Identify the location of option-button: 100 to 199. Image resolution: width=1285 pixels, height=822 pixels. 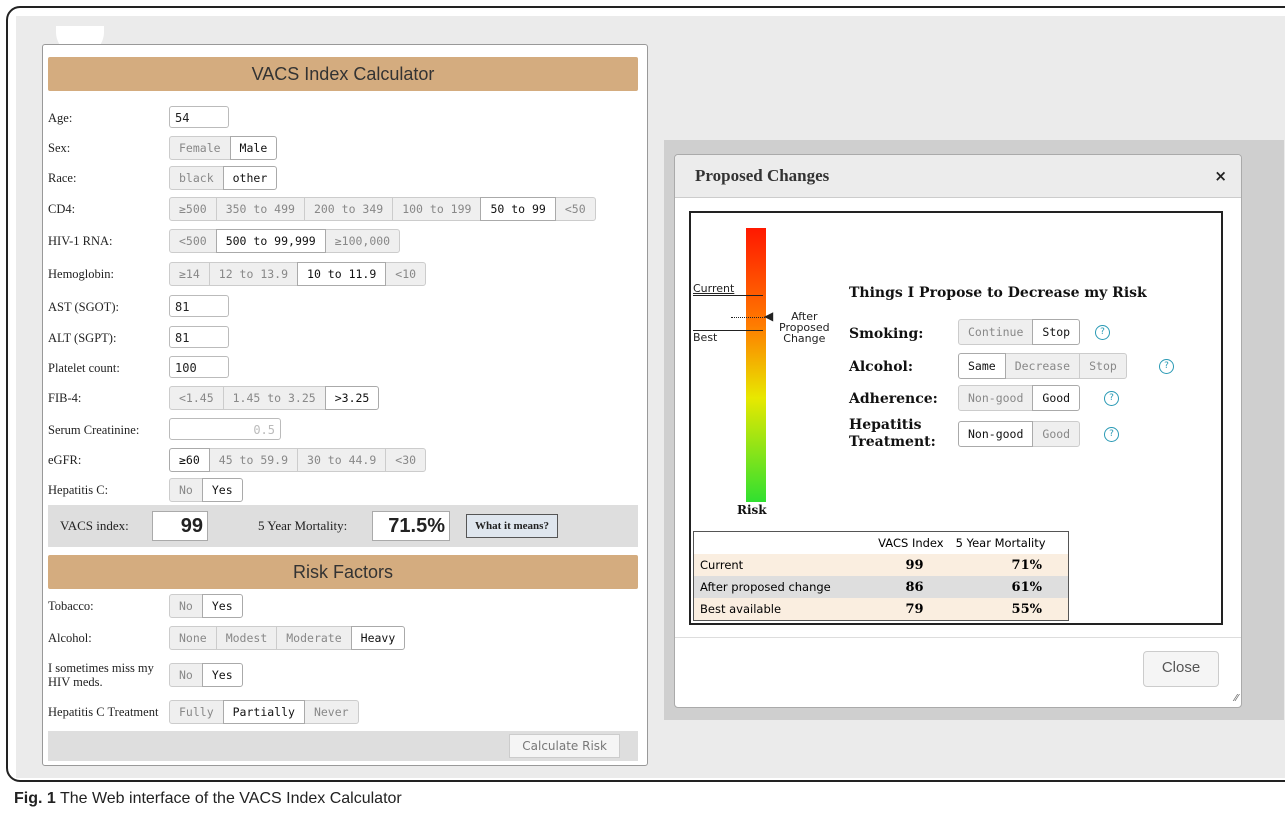
(437, 209).